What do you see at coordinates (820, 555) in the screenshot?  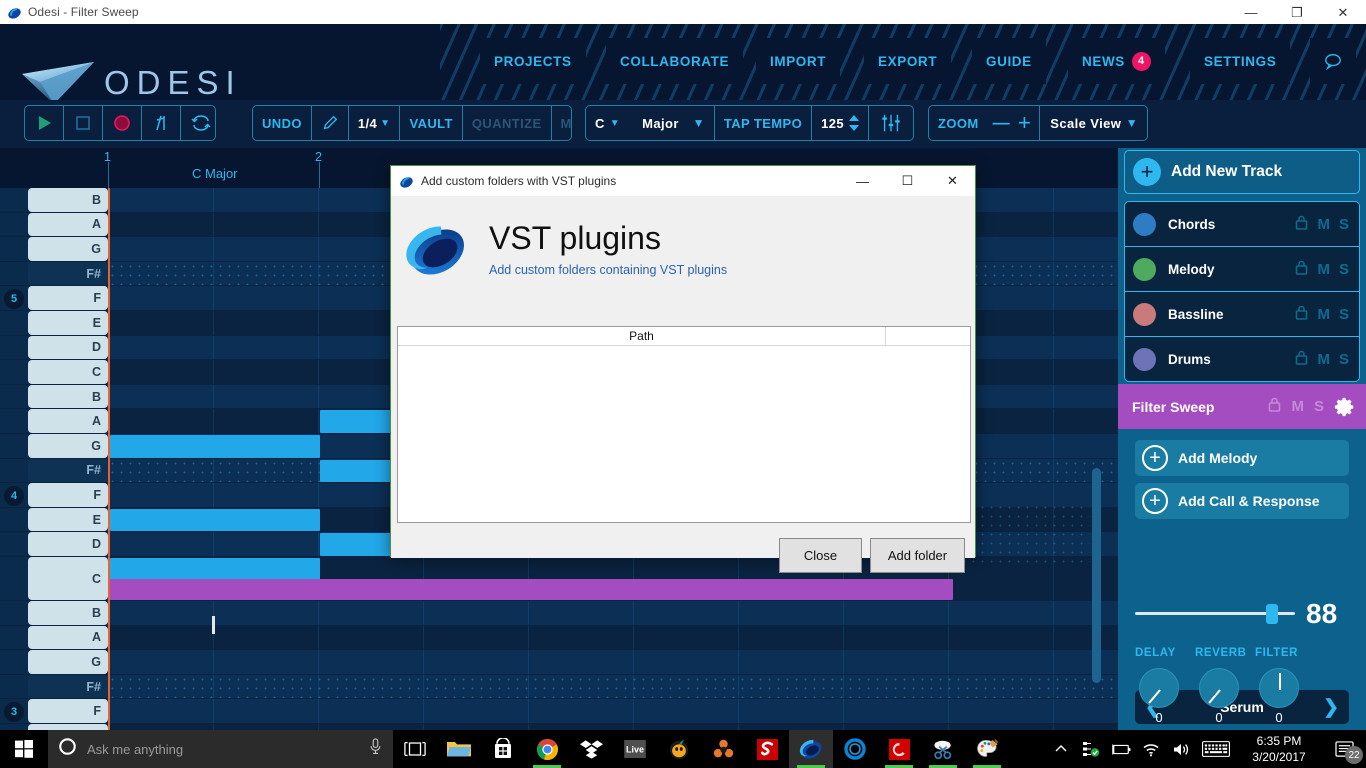 I see `close-button: Close` at bounding box center [820, 555].